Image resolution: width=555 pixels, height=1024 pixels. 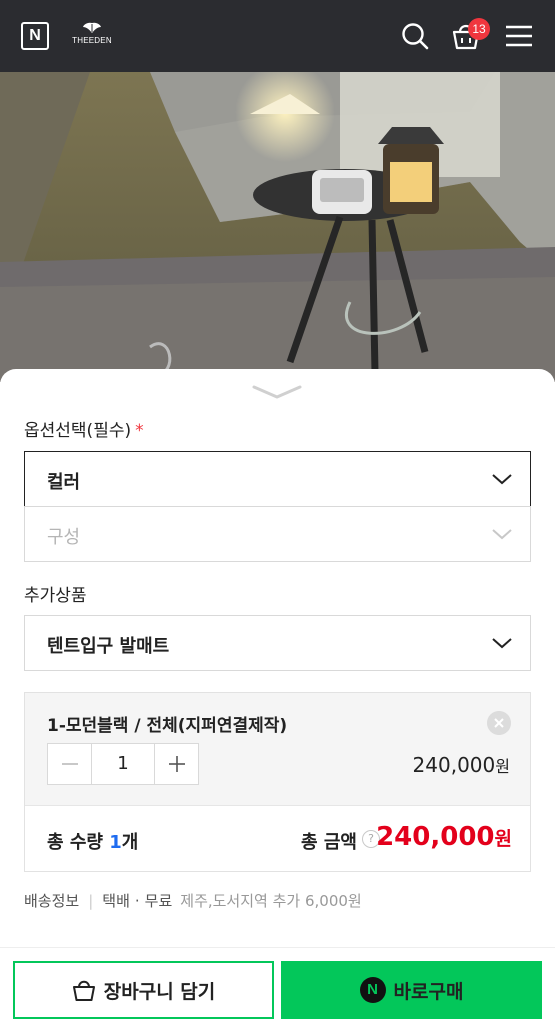 I want to click on search-icon, so click(x=415, y=36).